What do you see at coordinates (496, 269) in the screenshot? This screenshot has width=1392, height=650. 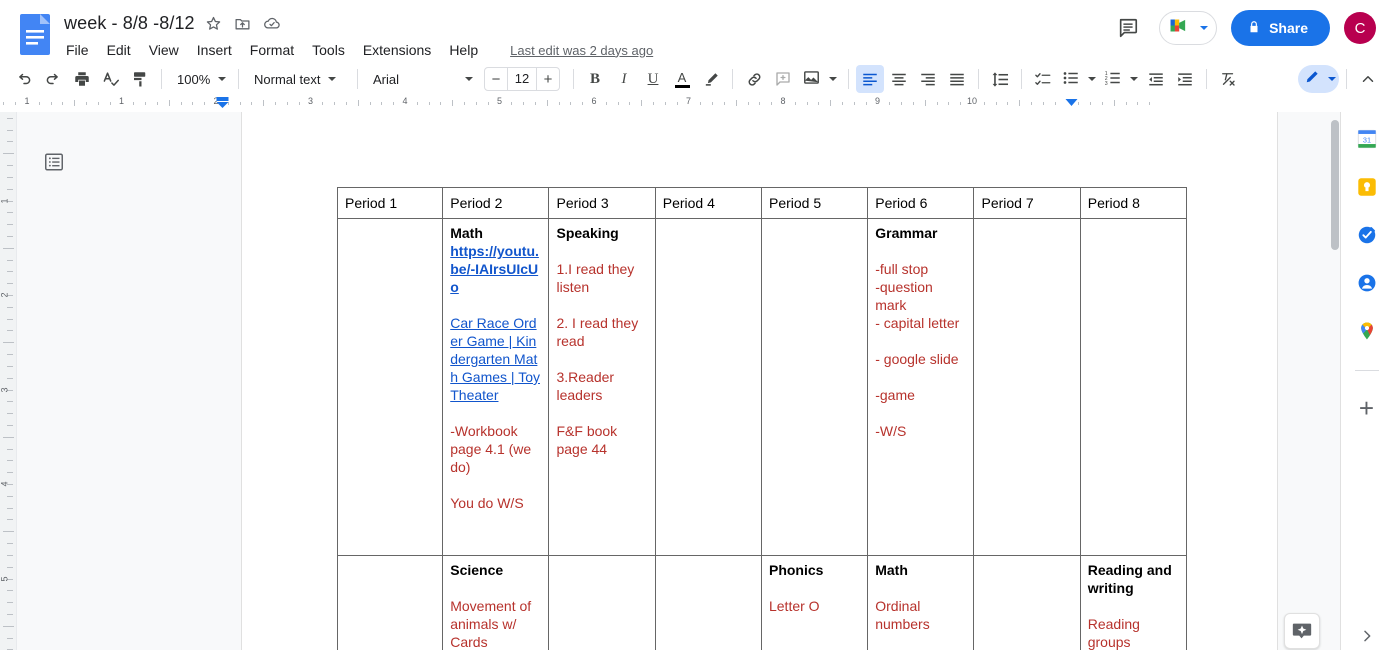 I see `cell-link: https://youtu.be/-IAIrsUIcUo` at bounding box center [496, 269].